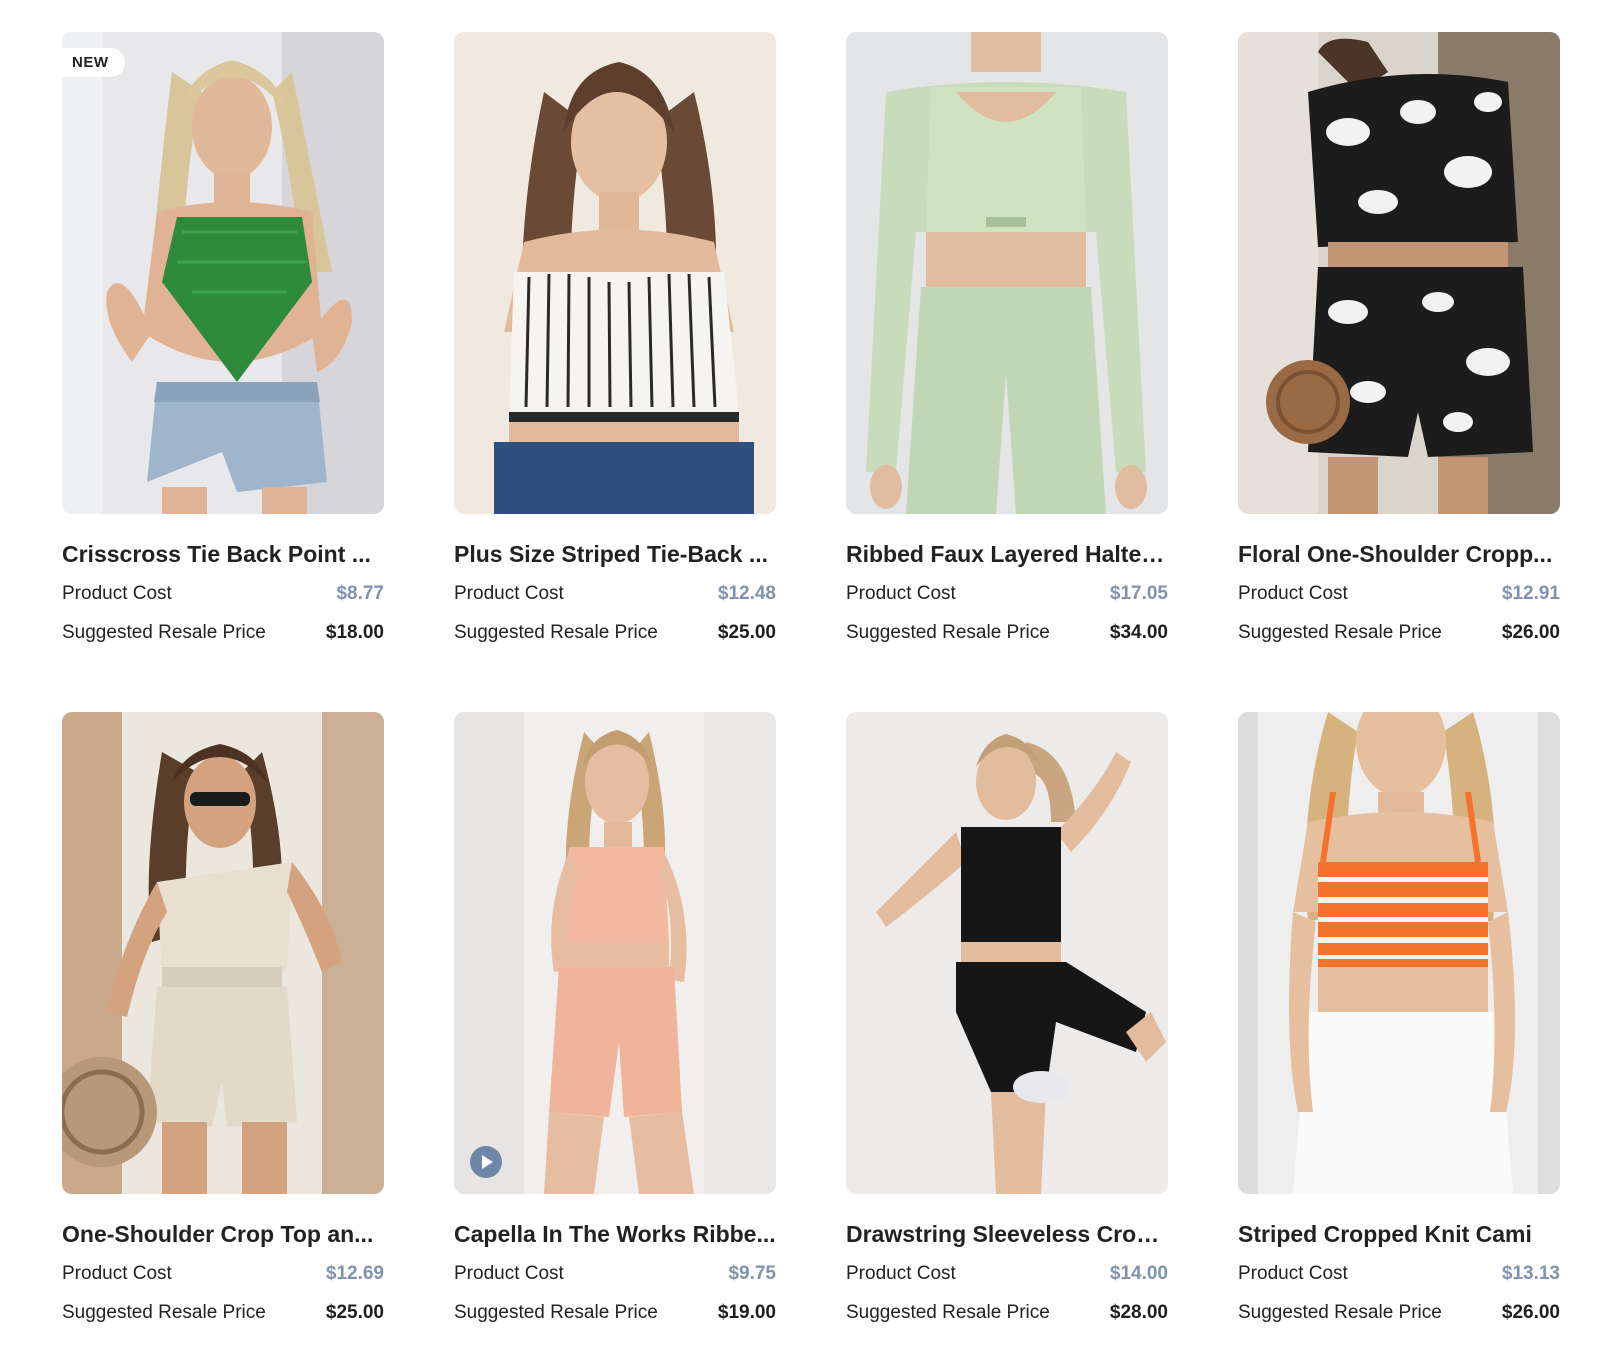 The height and width of the screenshot is (1372, 1622). What do you see at coordinates (93, 62) in the screenshot?
I see `new-badge: NEW` at bounding box center [93, 62].